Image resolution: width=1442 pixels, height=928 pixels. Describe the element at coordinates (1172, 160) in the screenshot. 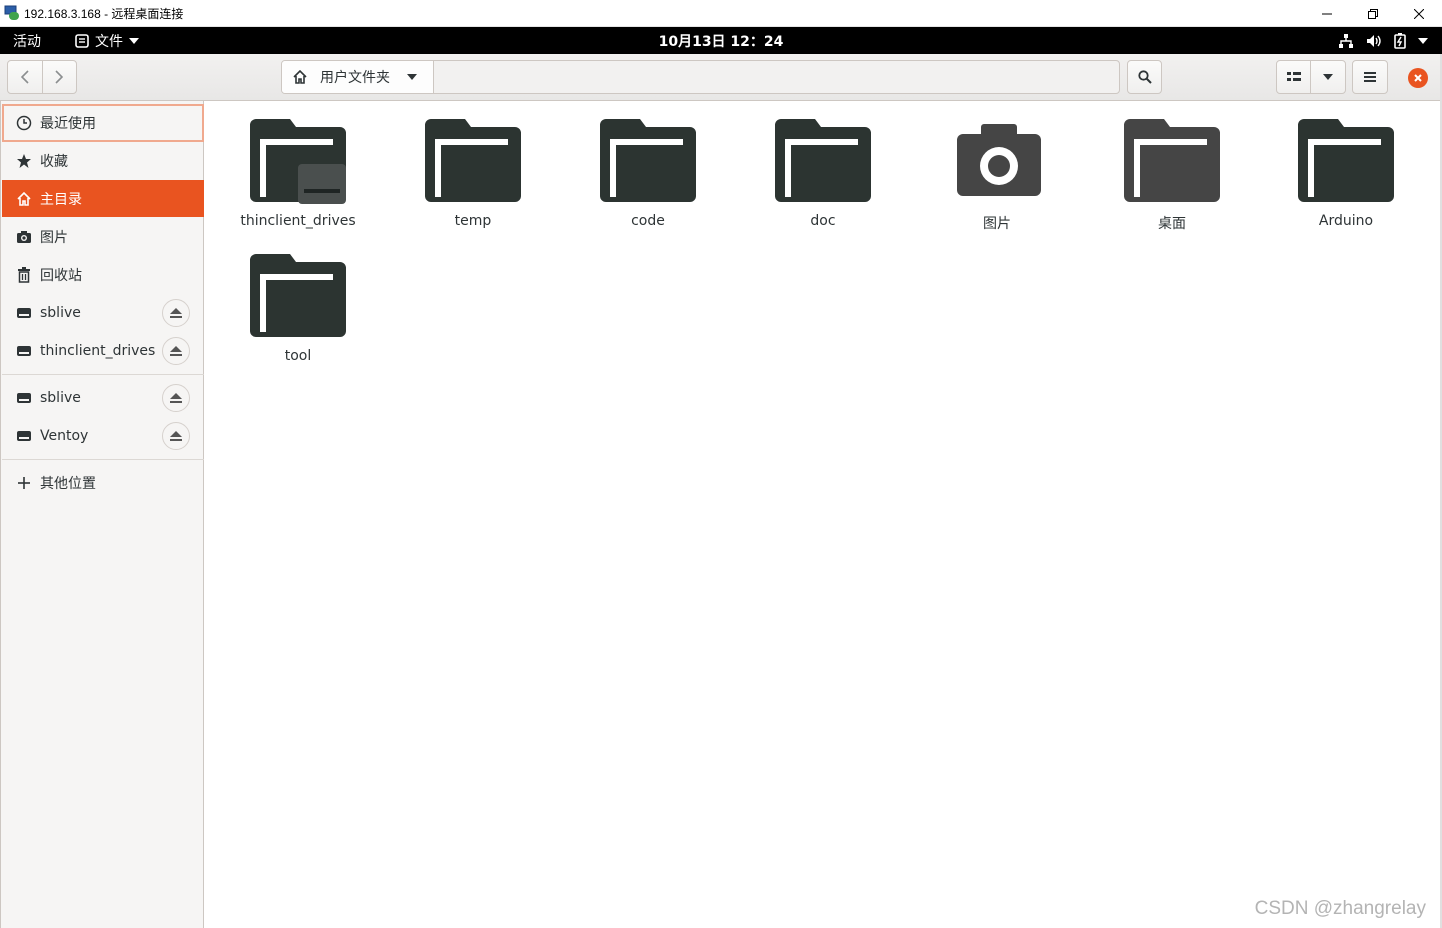

I see `folder-desktop-icon` at that location.